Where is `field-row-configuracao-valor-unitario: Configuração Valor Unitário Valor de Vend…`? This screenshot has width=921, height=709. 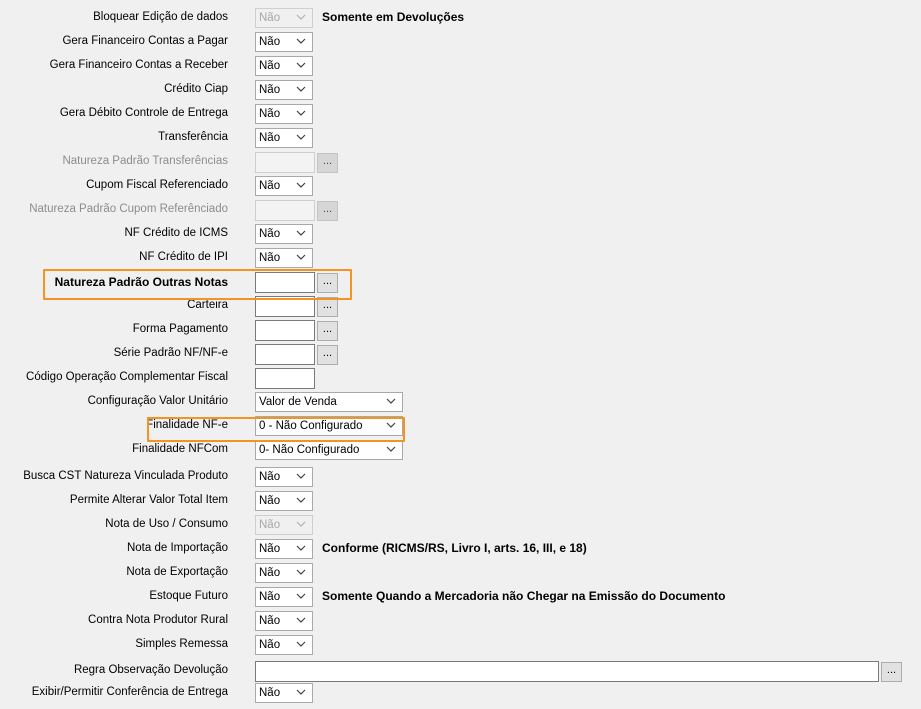
field-row-configuracao-valor-unitario: Configuração Valor Unitário Valor de Vend… is located at coordinates (460, 403).